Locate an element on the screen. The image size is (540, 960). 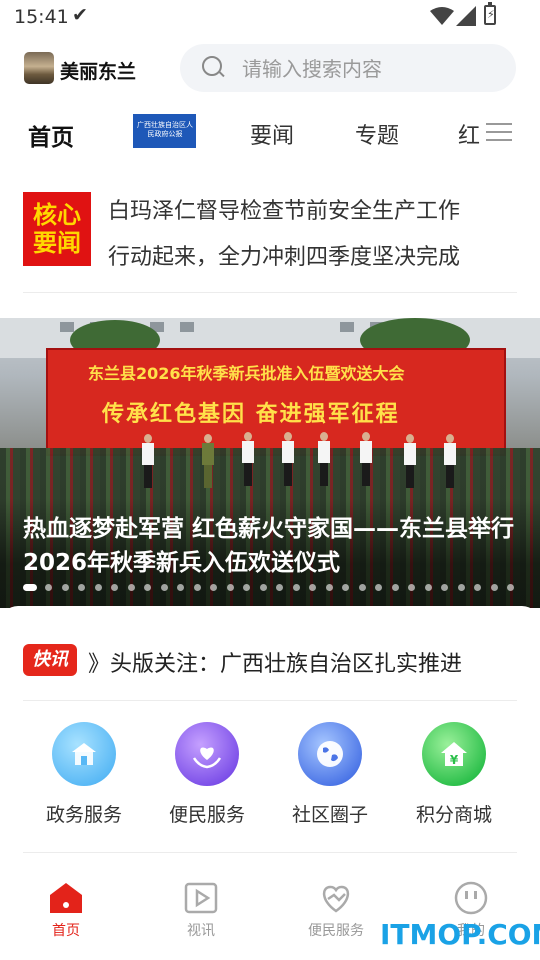
status-bar: 15:41 ✔ ⚡ is located at coordinates (270, 18).